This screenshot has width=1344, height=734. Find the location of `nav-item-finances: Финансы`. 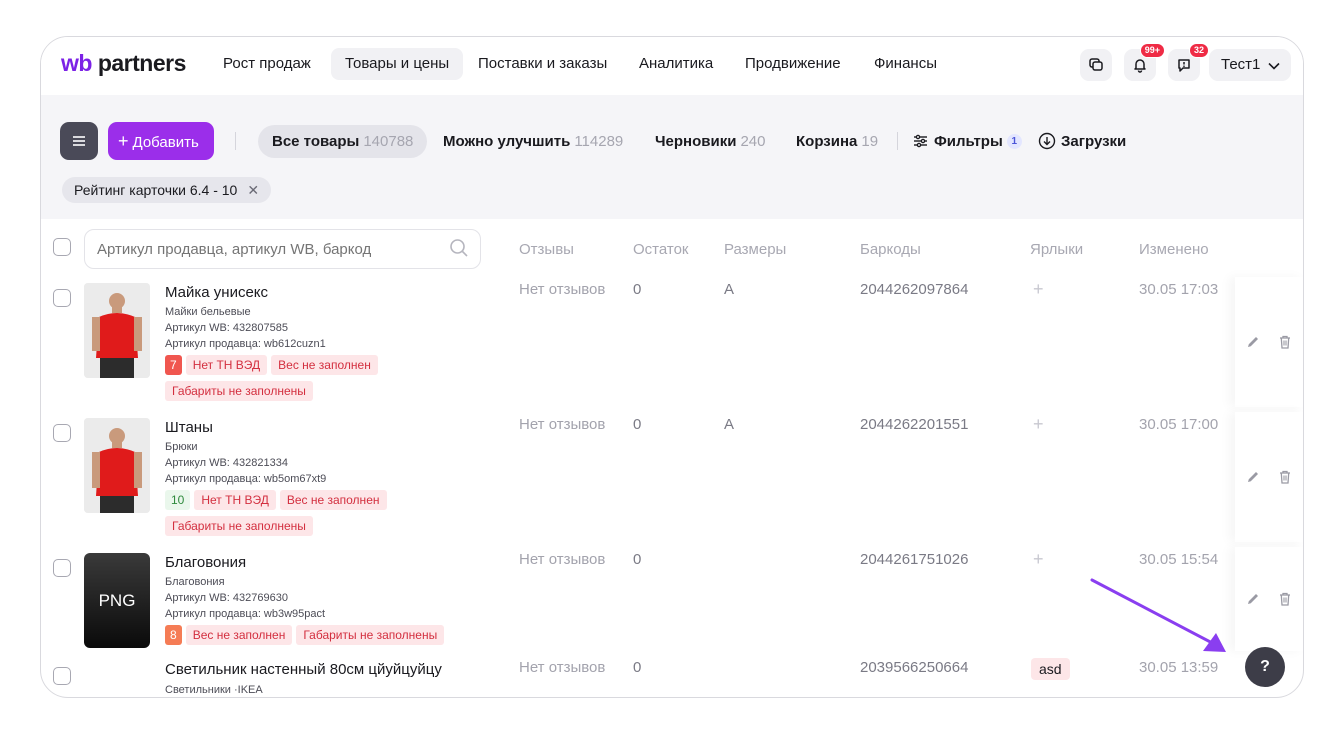

nav-item-finances: Финансы is located at coordinates (905, 64).